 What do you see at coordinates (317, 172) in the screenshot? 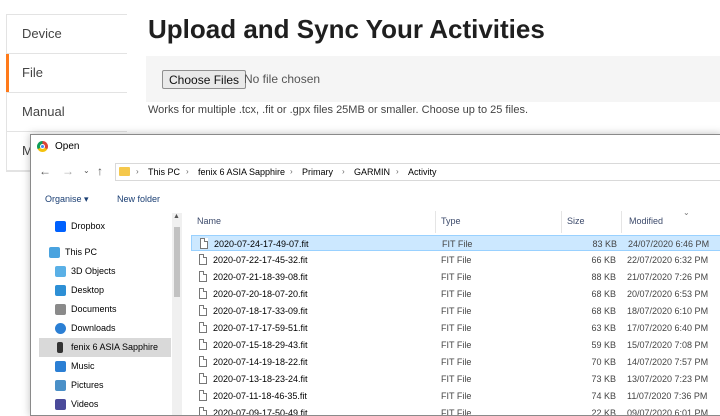
I see `breadcrumb-primary: Primary` at bounding box center [317, 172].